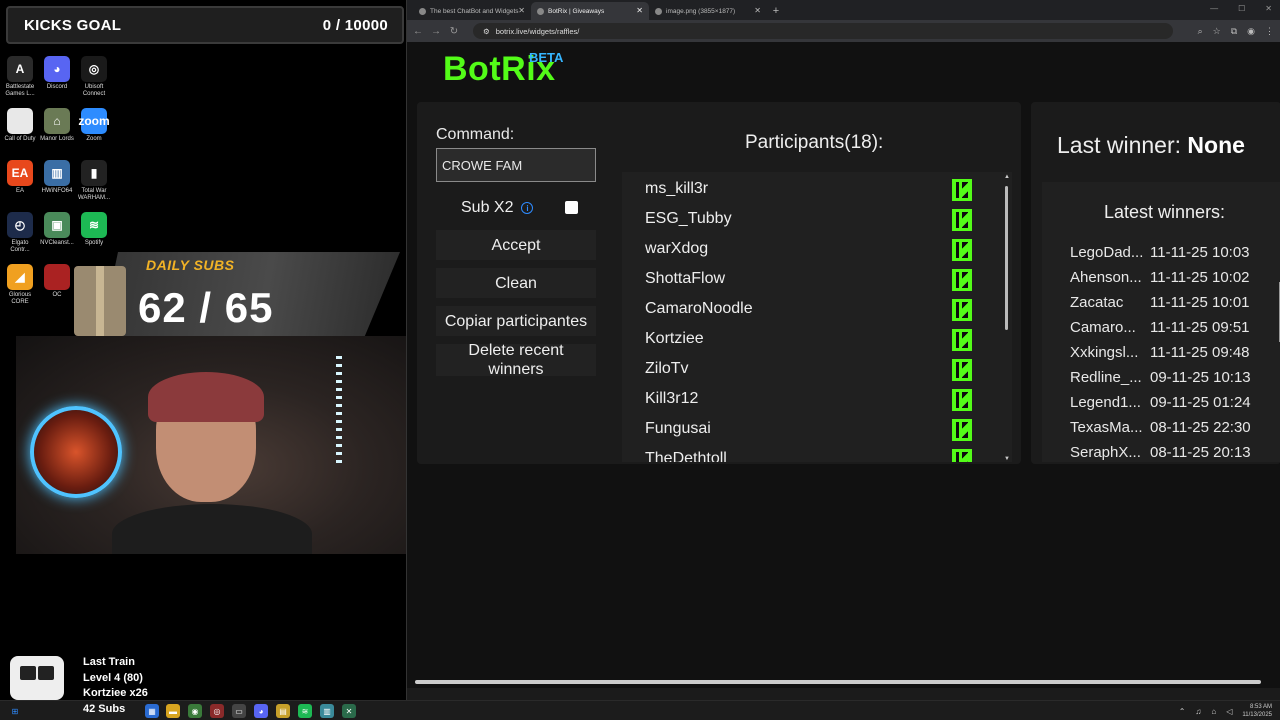  What do you see at coordinates (1214, 8) in the screenshot?
I see `minimize-icon: —` at bounding box center [1214, 8].